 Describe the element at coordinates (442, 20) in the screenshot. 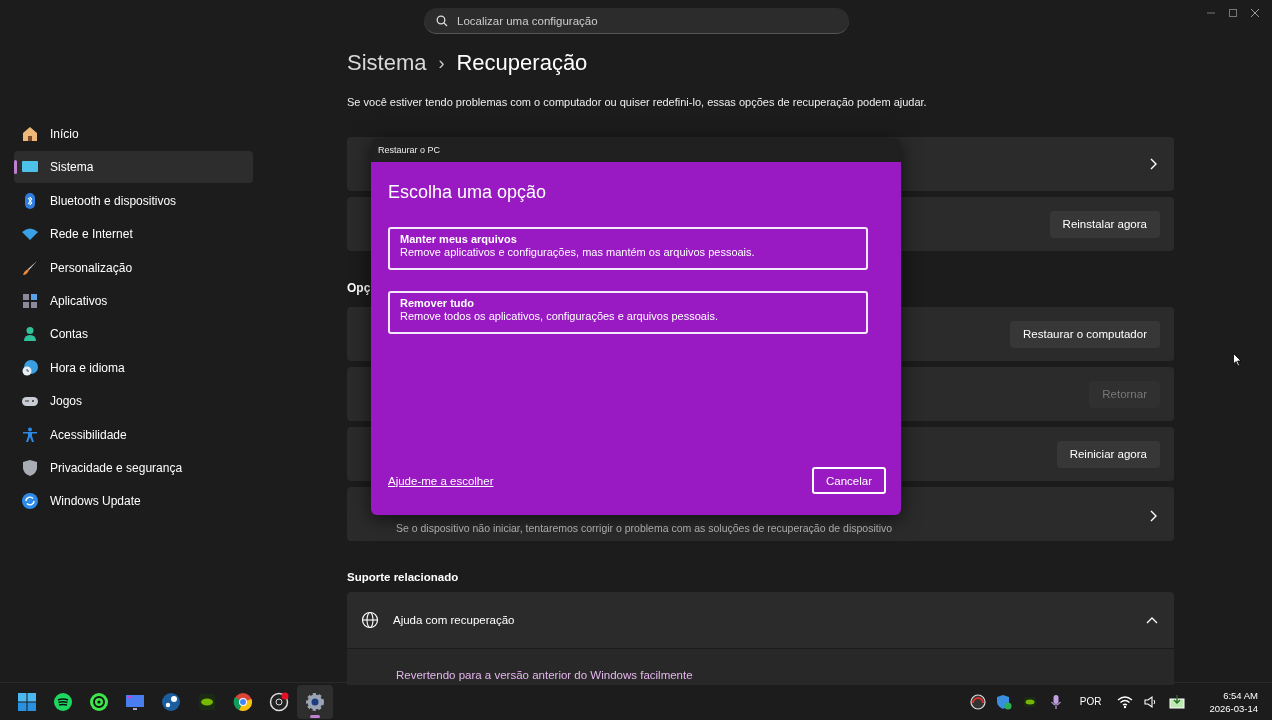

I see `search-icon` at that location.